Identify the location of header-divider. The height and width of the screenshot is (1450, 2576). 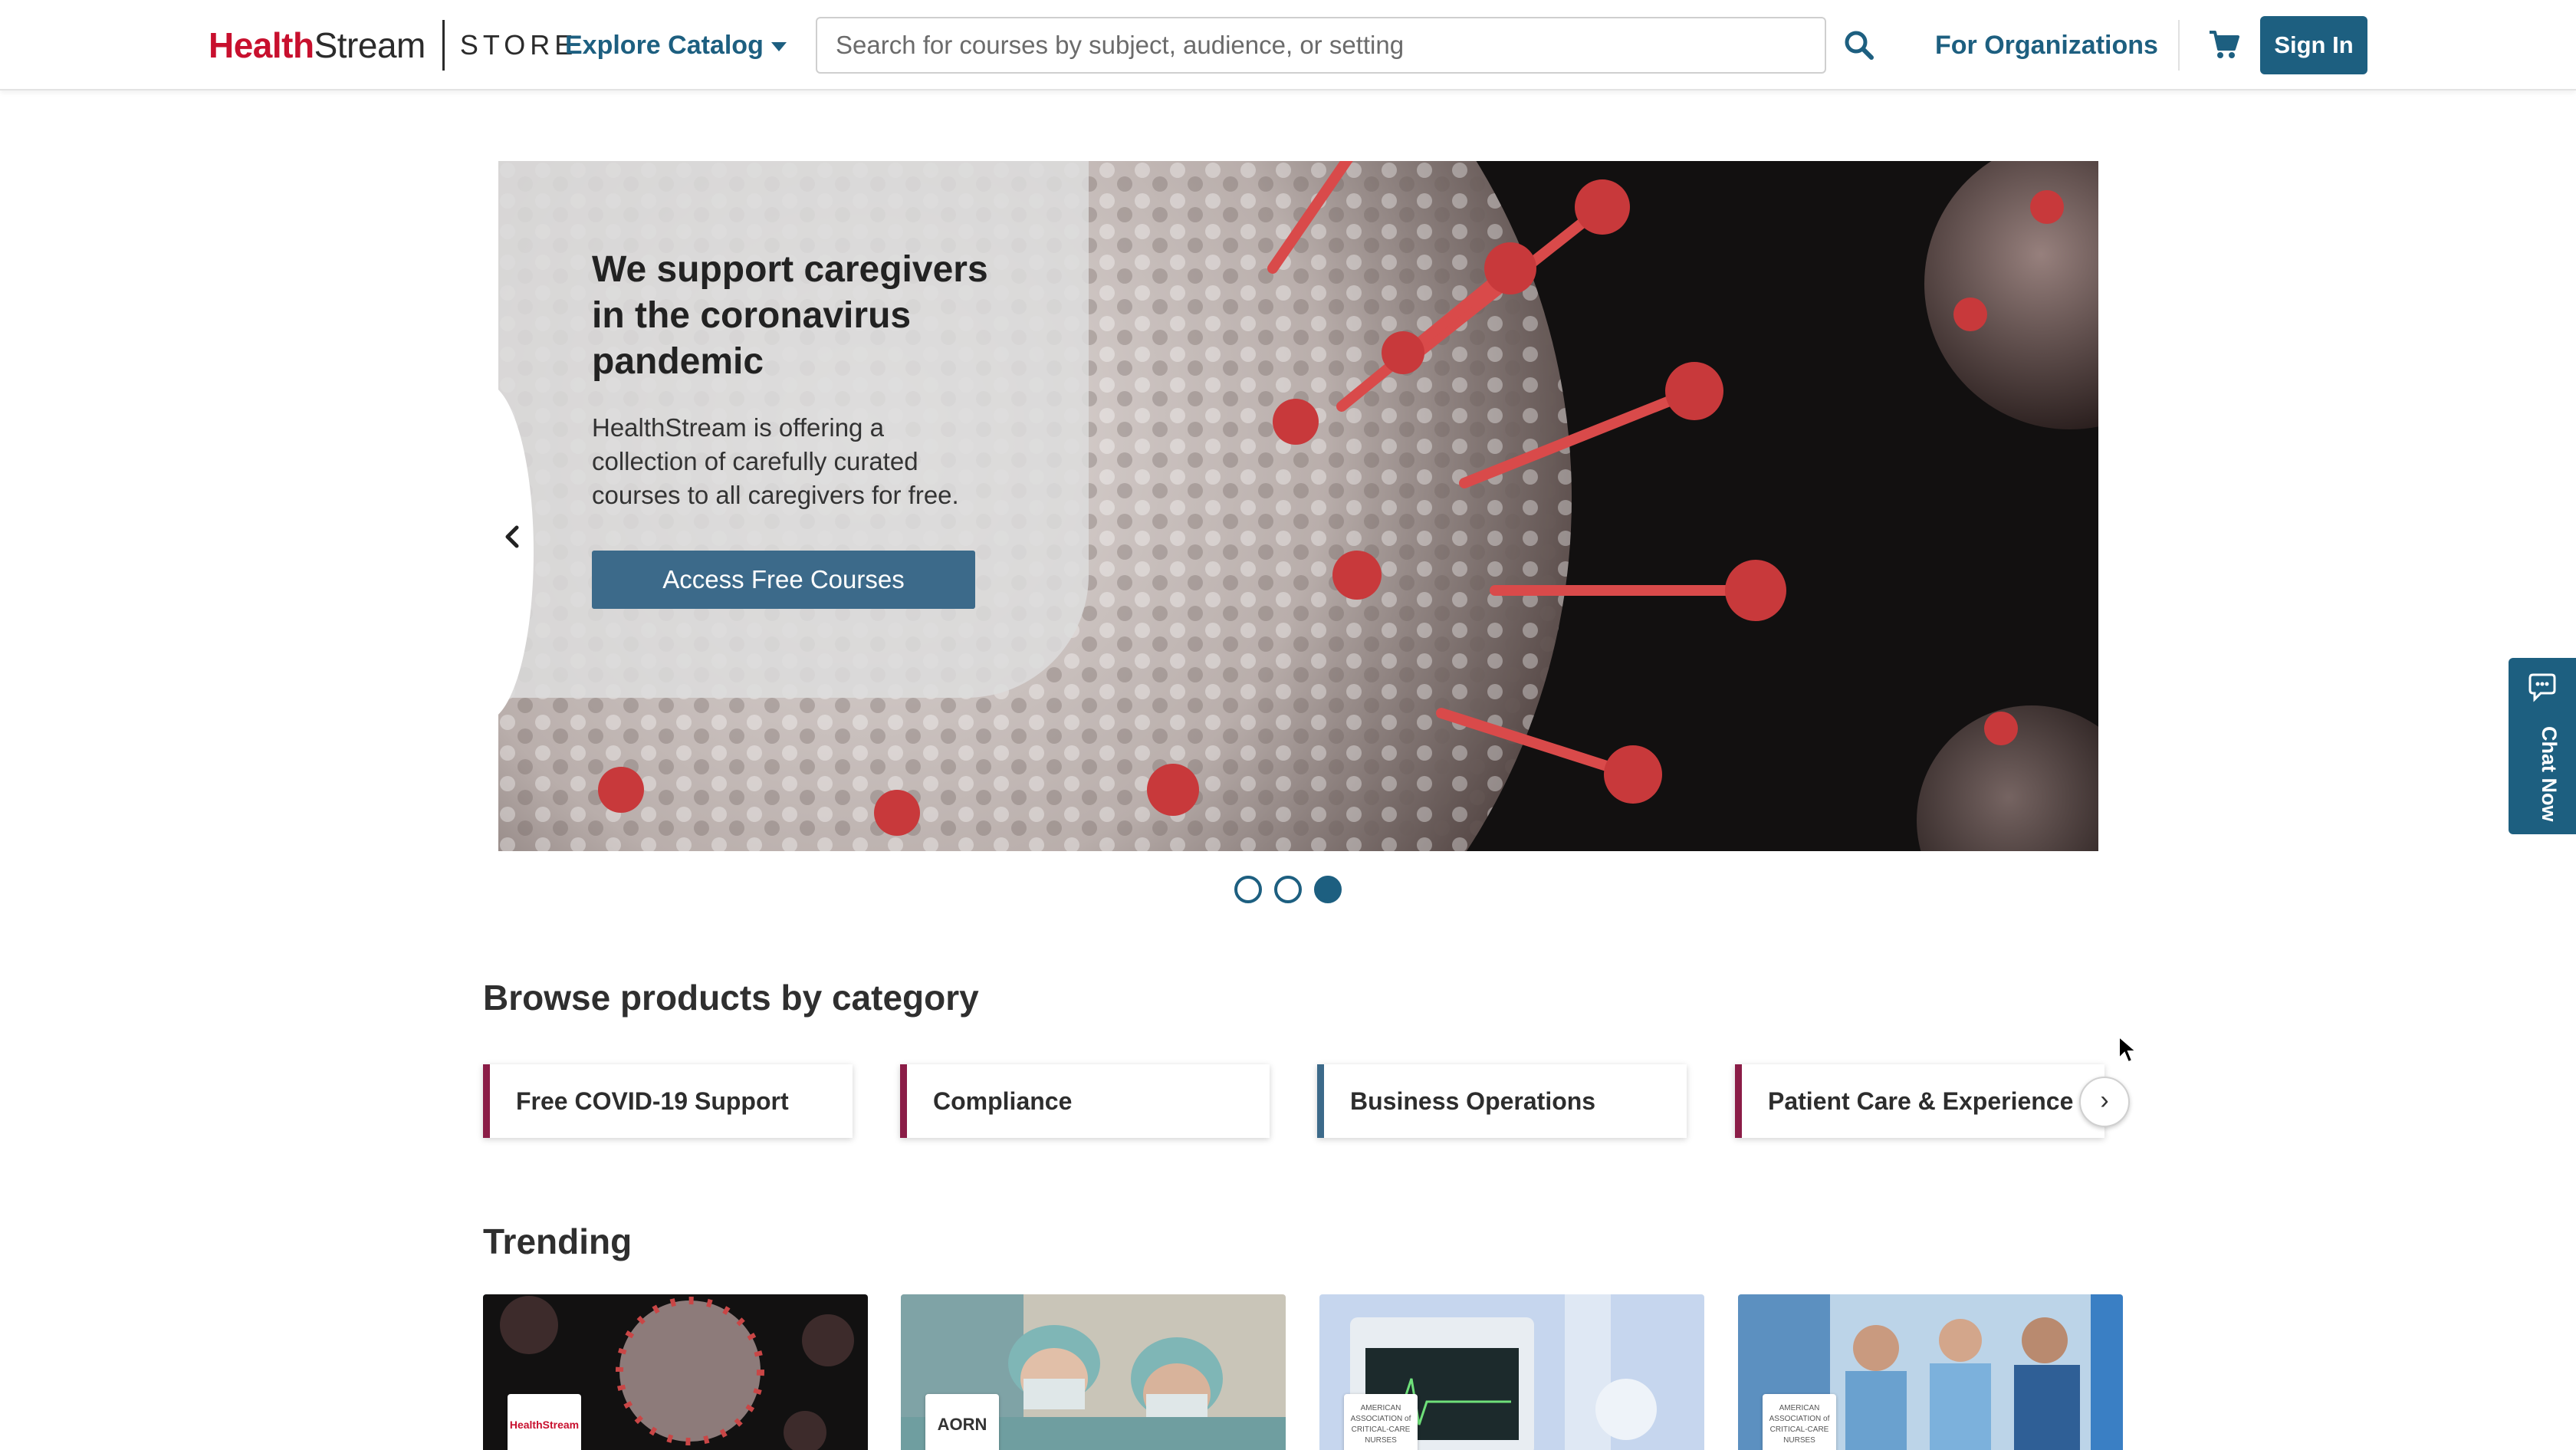
(2179, 45).